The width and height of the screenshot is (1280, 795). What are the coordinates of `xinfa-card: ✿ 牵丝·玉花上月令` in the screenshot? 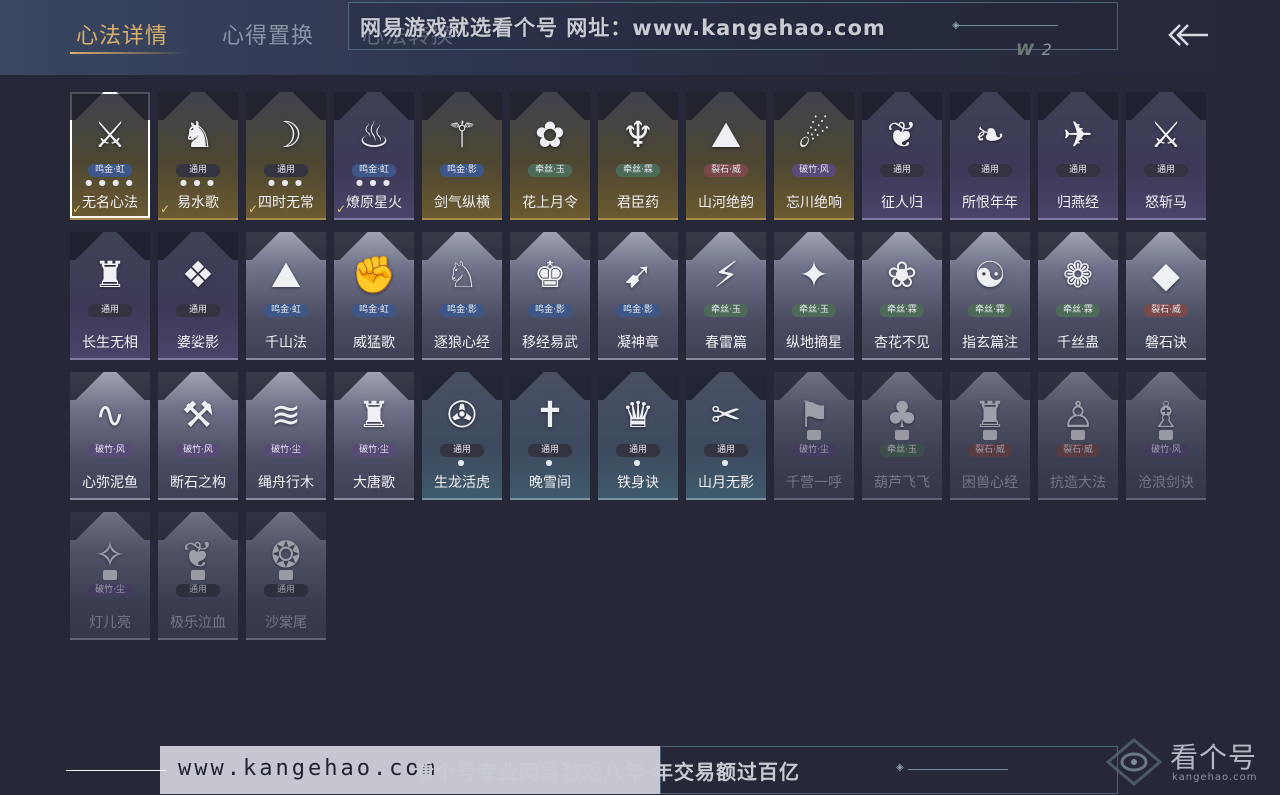 It's located at (550, 156).